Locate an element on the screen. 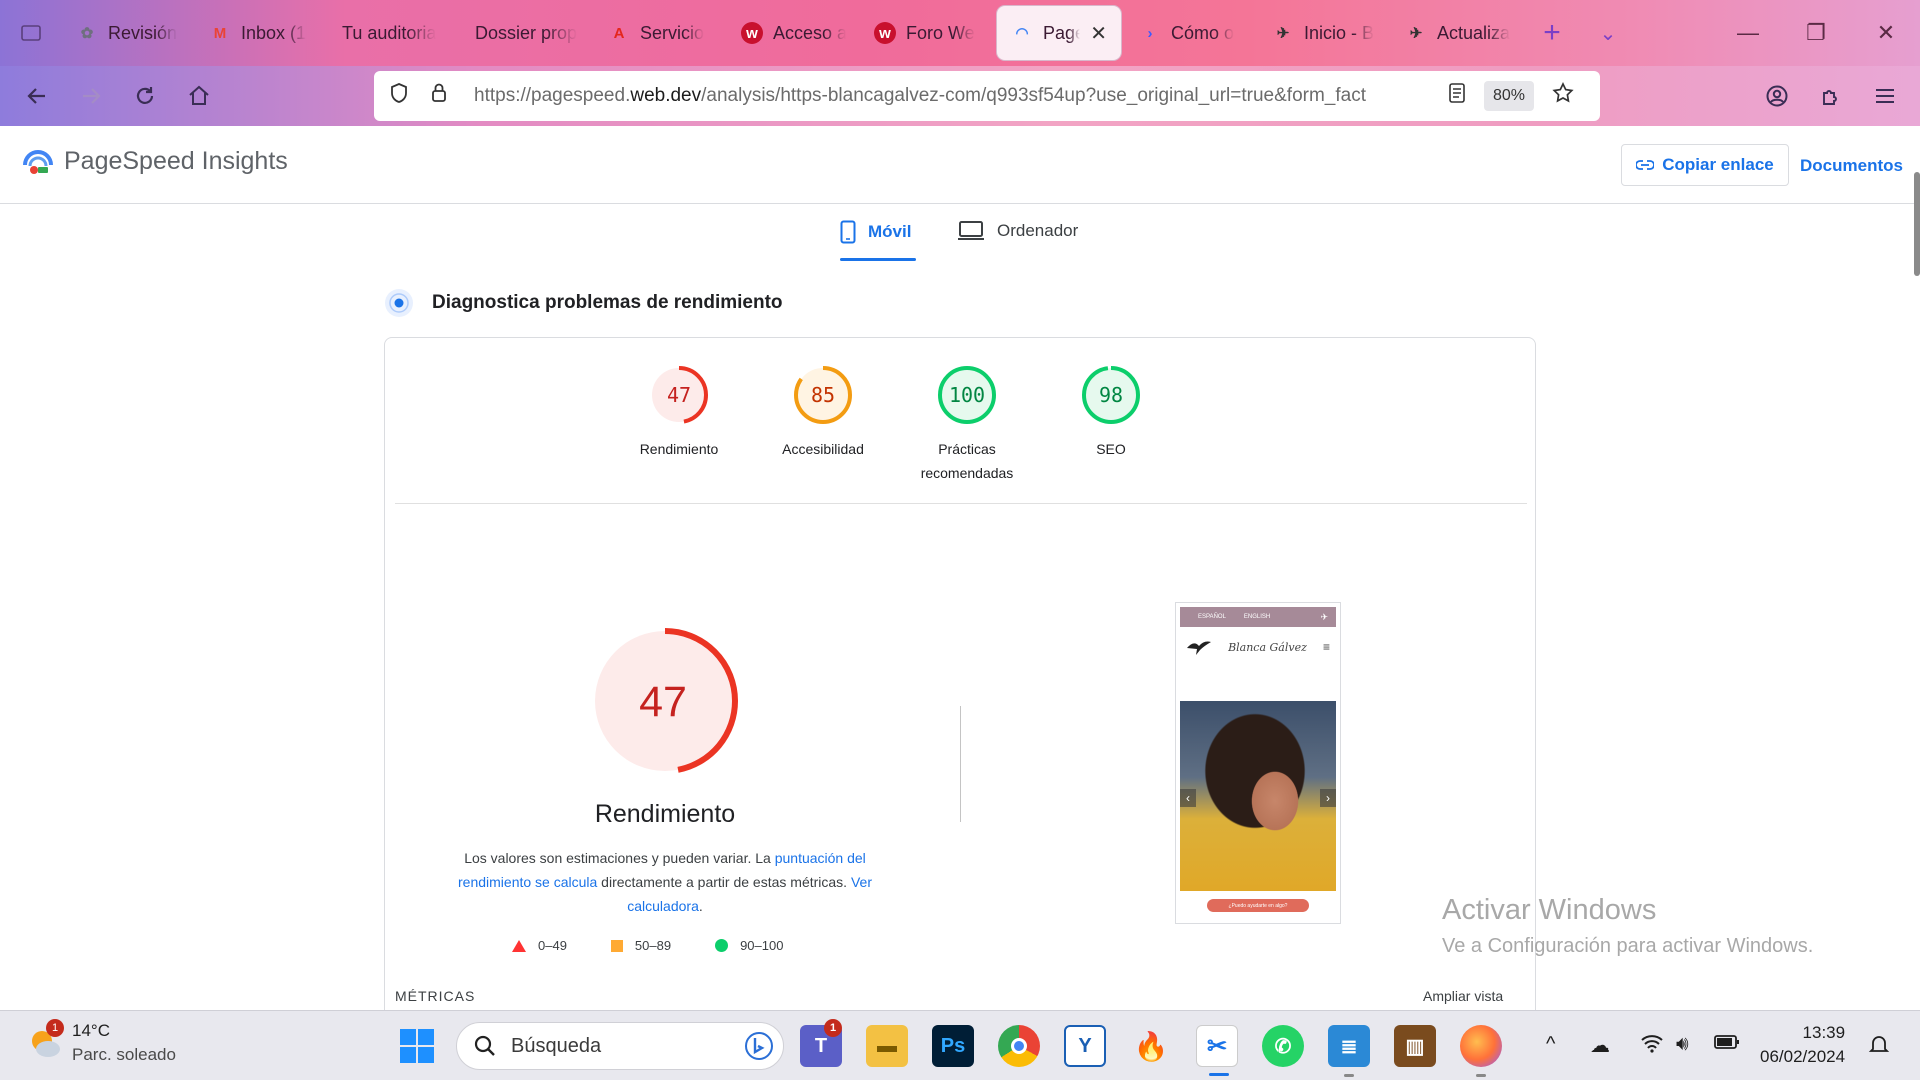 Image resolution: width=1920 pixels, height=1080 pixels. notepad-icon: ≣ is located at coordinates (1349, 1051).